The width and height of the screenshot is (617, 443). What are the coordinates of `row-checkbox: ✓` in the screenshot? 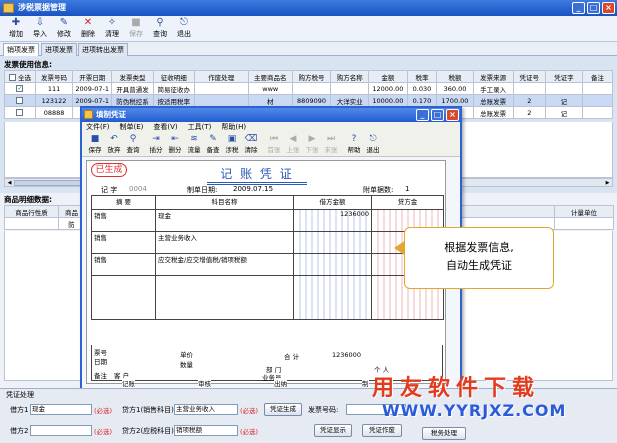 It's located at (20, 88).